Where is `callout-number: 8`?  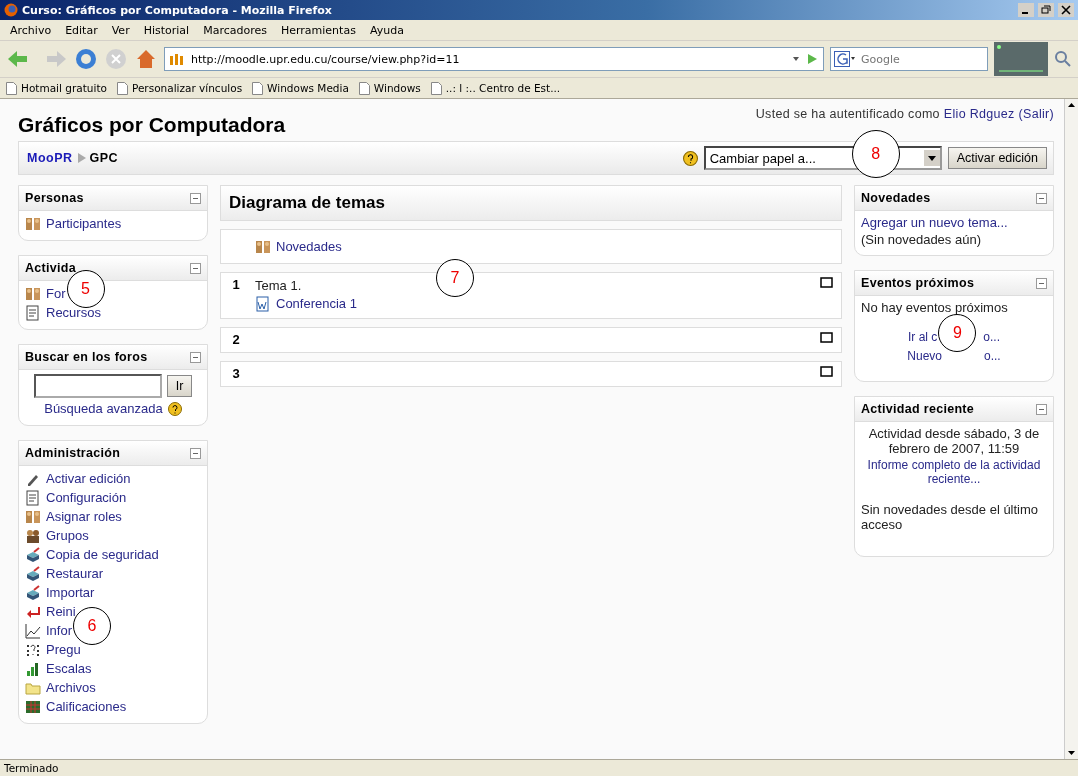
callout-number: 8 is located at coordinates (875, 154).